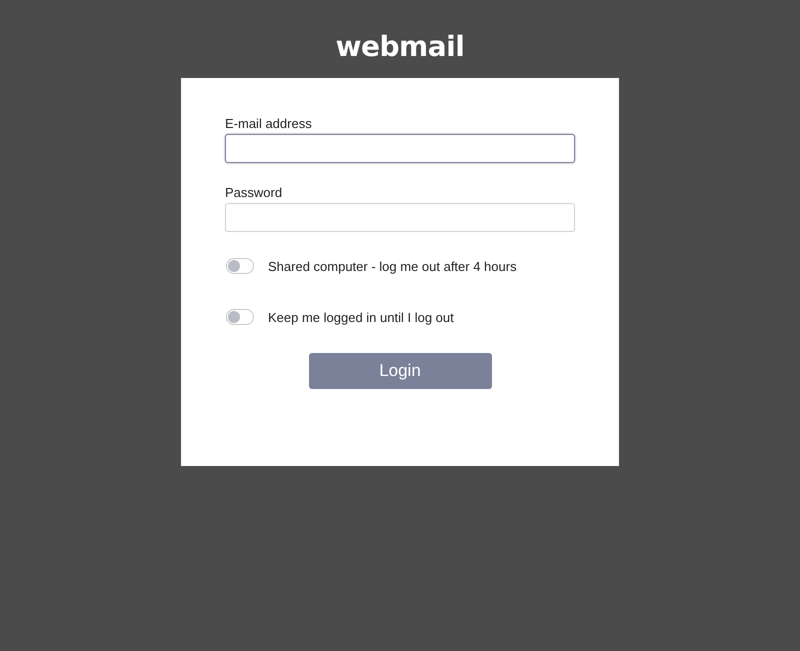 The image size is (800, 651). I want to click on logo: webmail, so click(400, 47).